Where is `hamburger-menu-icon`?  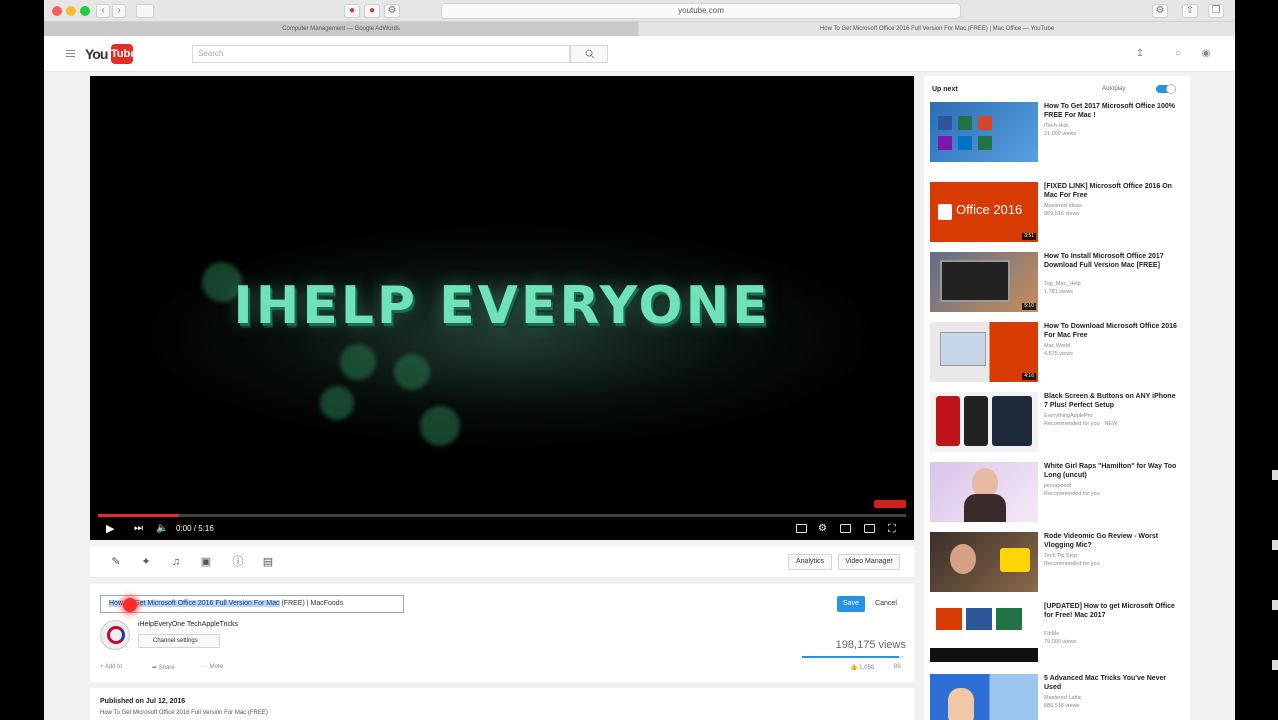 hamburger-menu-icon is located at coordinates (70, 54).